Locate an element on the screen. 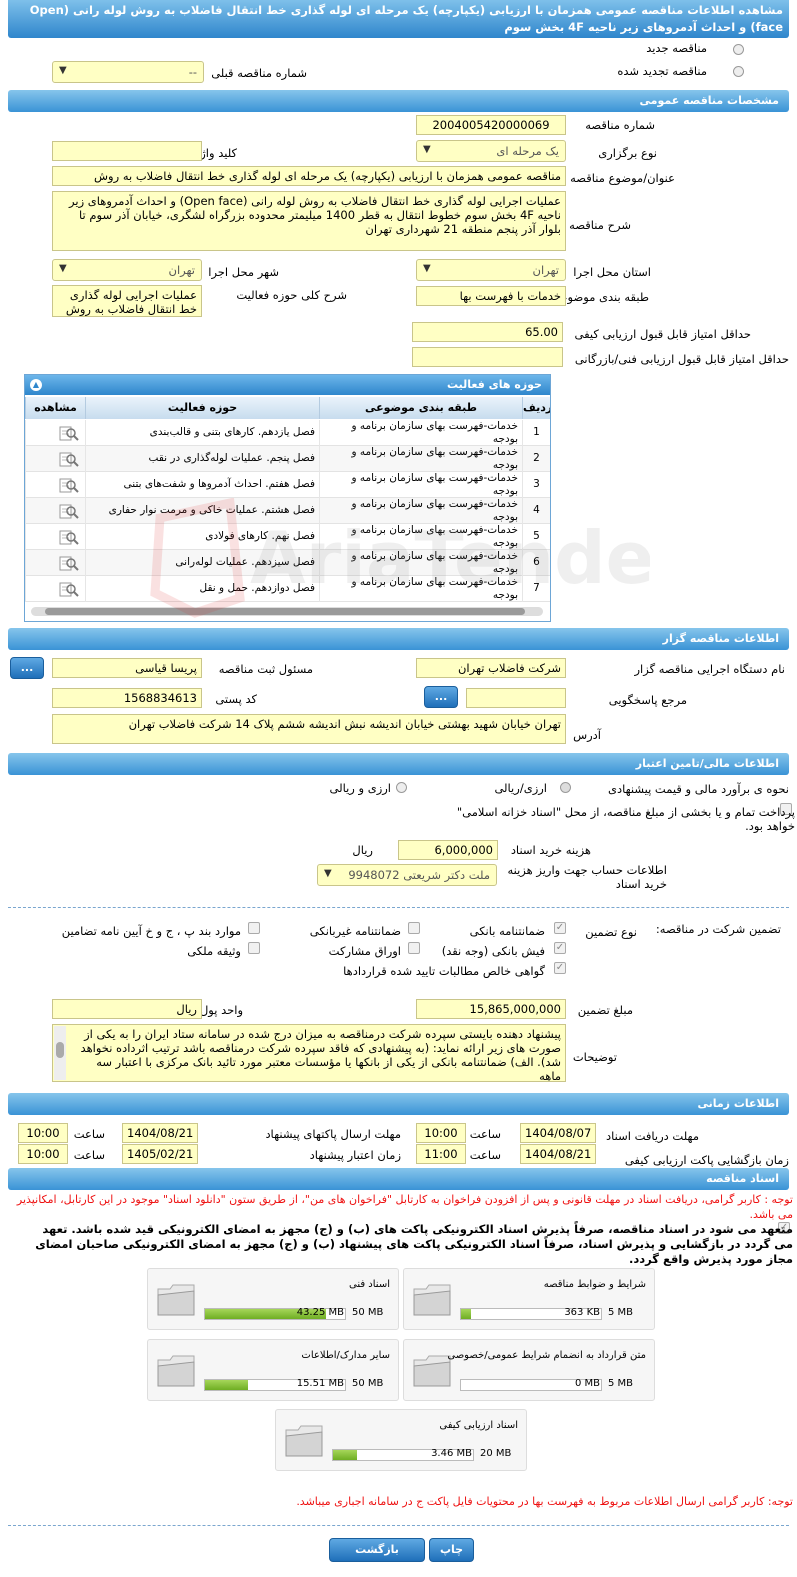  upload-progress-fill is located at coordinates (466, 1314).